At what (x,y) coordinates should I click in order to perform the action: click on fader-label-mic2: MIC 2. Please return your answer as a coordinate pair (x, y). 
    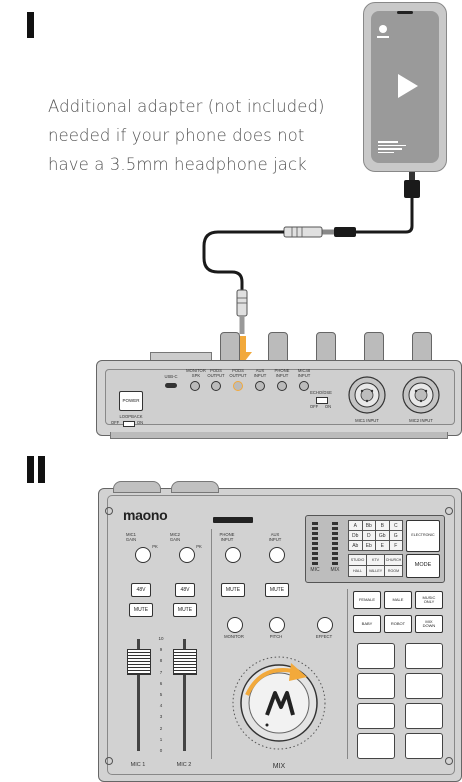
    Looking at the image, I should click on (184, 765).